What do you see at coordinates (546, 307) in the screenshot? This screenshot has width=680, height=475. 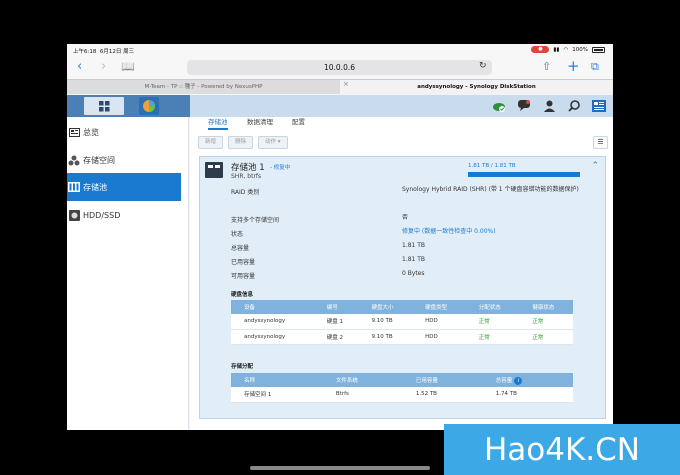 I see `column-header: 健康状态` at bounding box center [546, 307].